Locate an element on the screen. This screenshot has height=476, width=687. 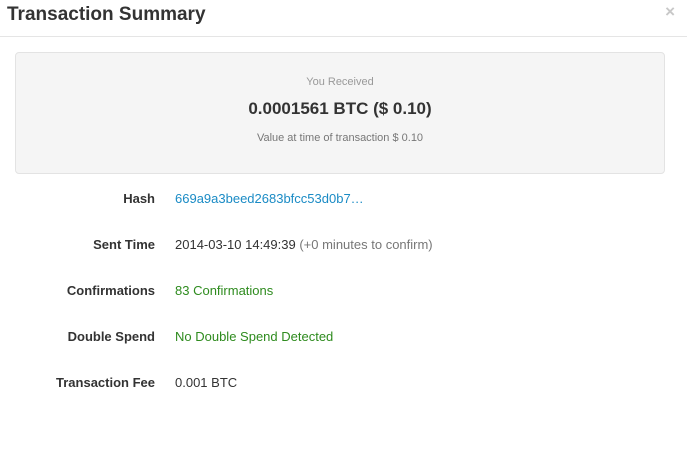
detail-row-fee: Transaction Fee 0.001 BTC is located at coordinates (343, 395).